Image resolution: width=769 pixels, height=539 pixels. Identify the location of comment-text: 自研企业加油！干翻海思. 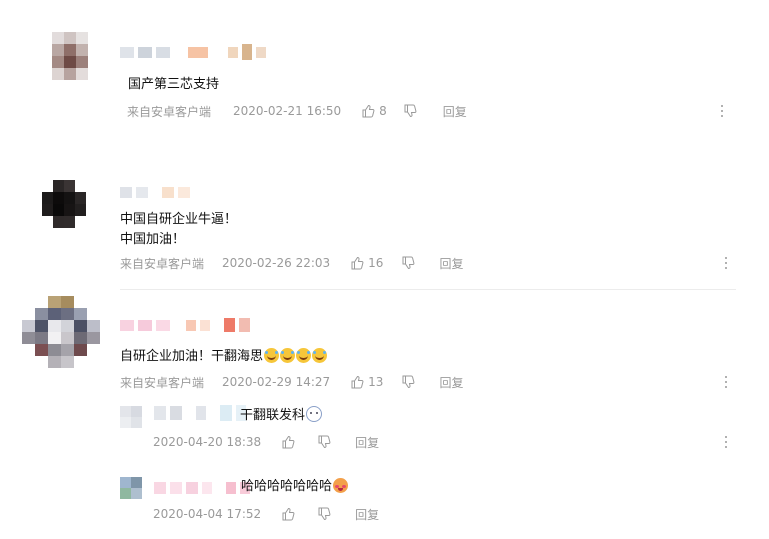
(224, 357).